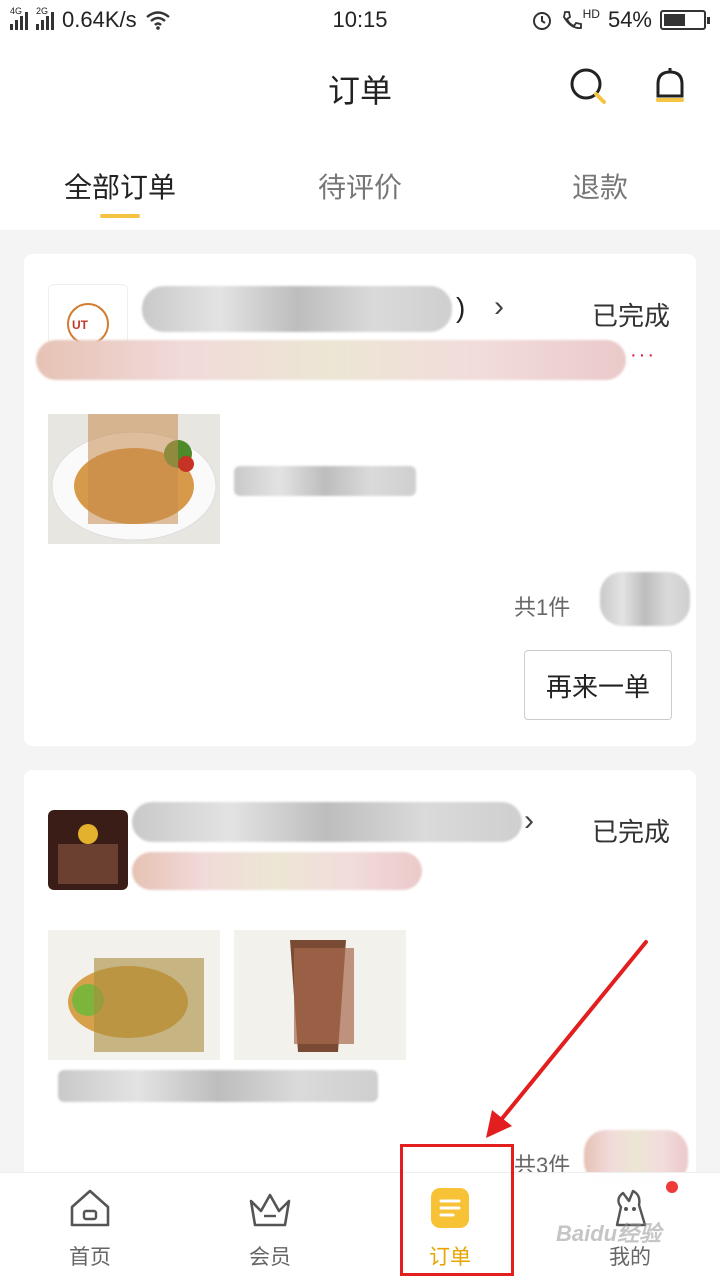 The image size is (720, 1280). I want to click on nav-member: 会员, so click(270, 1226).